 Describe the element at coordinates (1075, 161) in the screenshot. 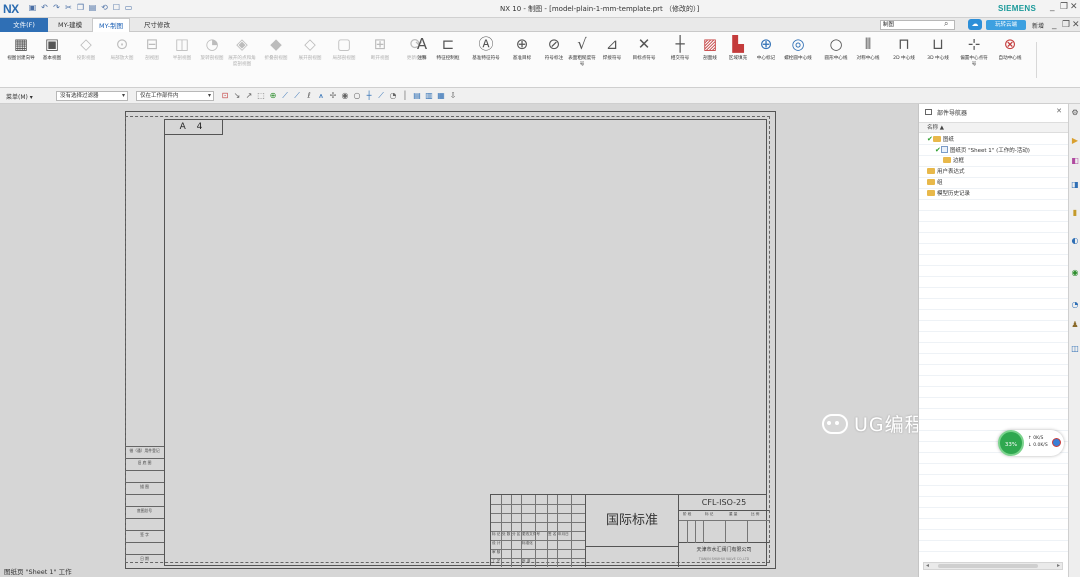

I see `assembly-navigator-tab-icon: ◧` at that location.